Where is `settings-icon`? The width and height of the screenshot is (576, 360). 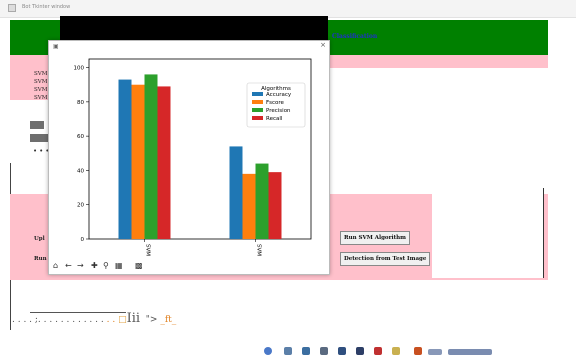 settings-icon is located at coordinates (288, 351).